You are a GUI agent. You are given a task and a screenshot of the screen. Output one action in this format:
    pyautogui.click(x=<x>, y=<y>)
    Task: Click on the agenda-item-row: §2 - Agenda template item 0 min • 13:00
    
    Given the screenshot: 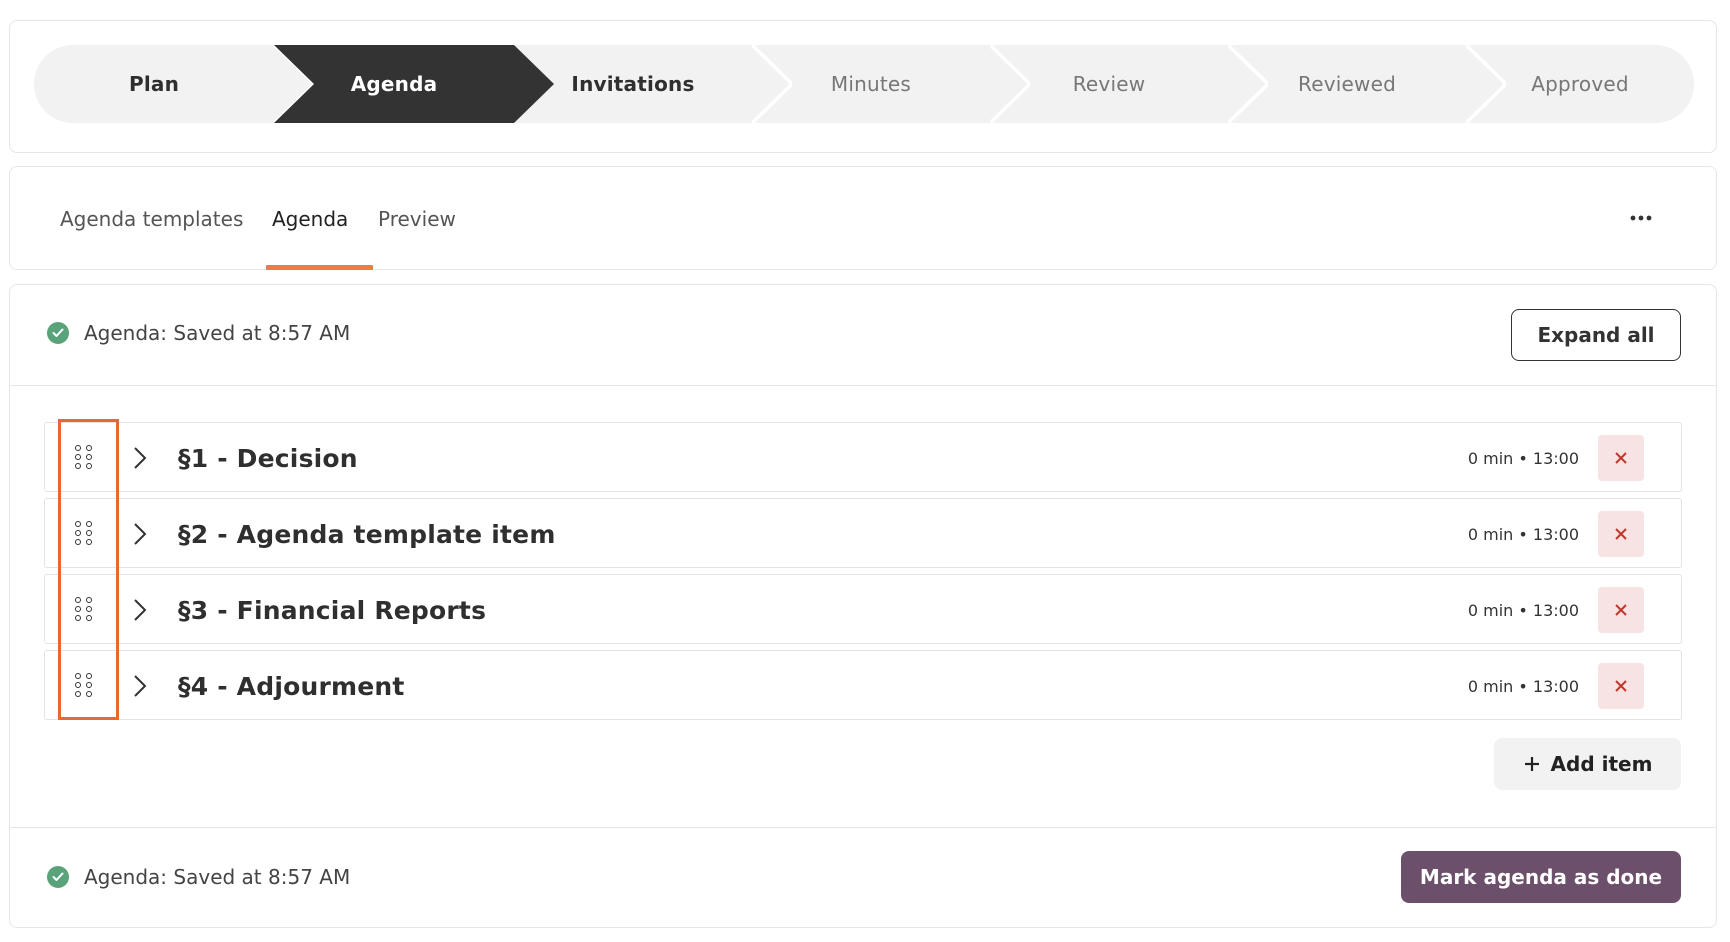 What is the action you would take?
    pyautogui.click(x=863, y=533)
    